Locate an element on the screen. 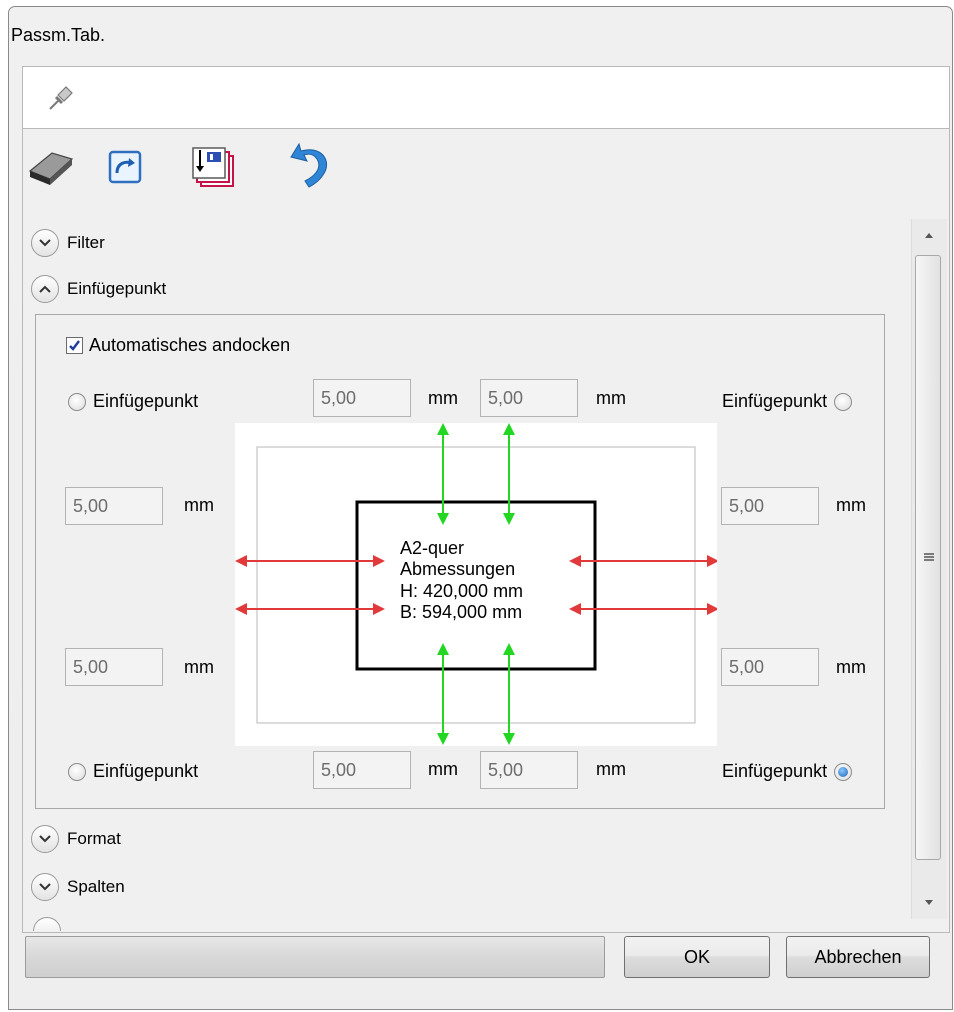 The width and height of the screenshot is (954, 1012). radio-bottom-left: Einfügepunkt is located at coordinates (133, 771).